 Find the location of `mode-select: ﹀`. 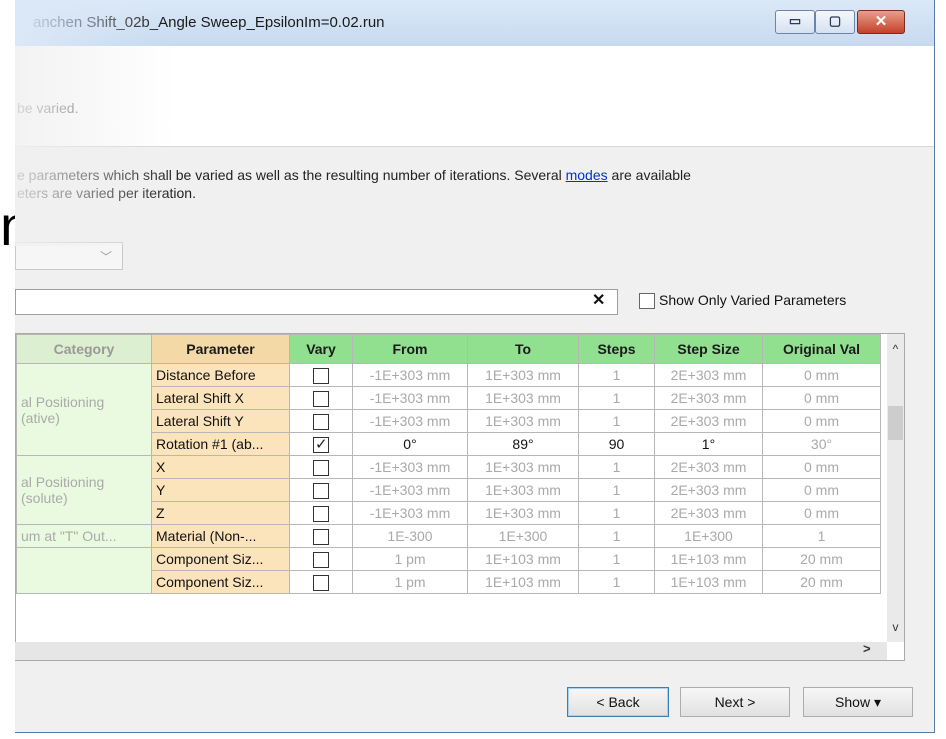

mode-select: ﹀ is located at coordinates (69, 256).